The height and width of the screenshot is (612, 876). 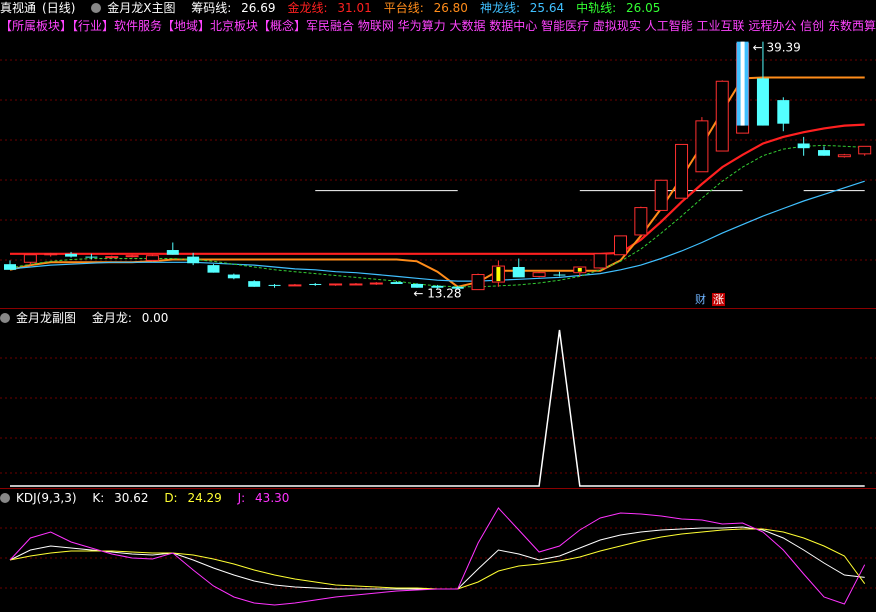 What do you see at coordinates (272, 498) in the screenshot?
I see `j-value: 43.30` at bounding box center [272, 498].